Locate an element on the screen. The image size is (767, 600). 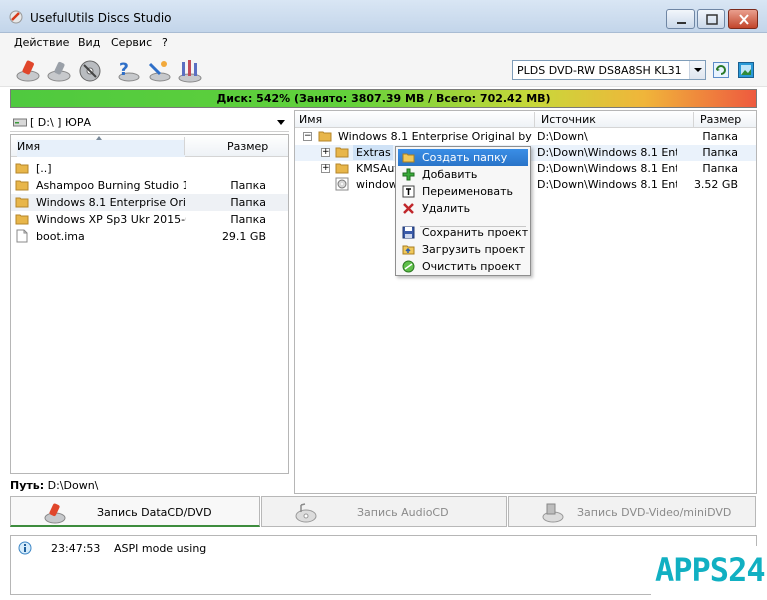
menu-item-clear-project: Очистить проект is located at coordinates (463, 266).